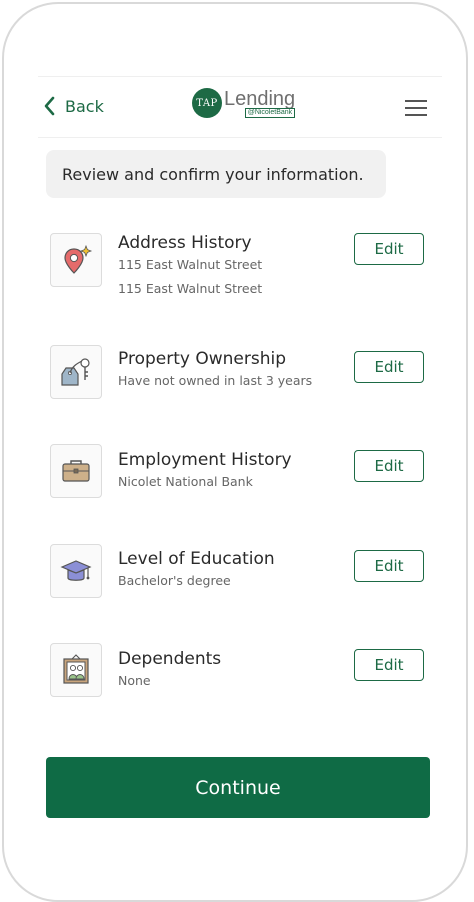  I want to click on app-header: Back TAP Lending @NicoletBank, so click(240, 107).